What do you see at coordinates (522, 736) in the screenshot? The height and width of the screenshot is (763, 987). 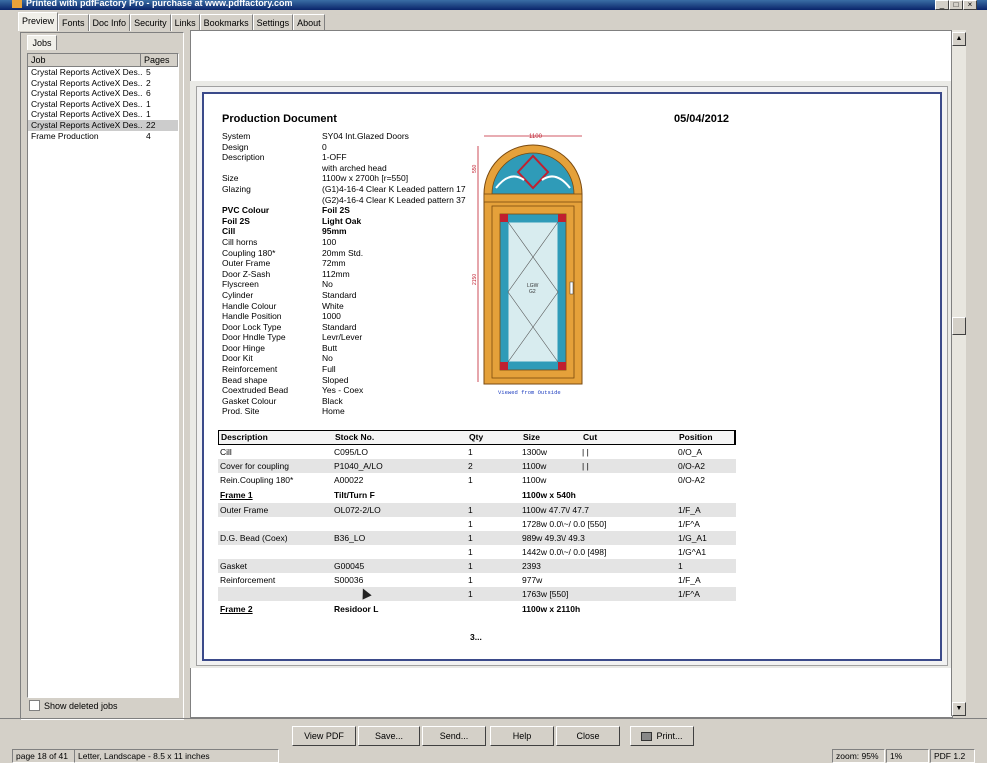 I see `help-button: Help` at bounding box center [522, 736].